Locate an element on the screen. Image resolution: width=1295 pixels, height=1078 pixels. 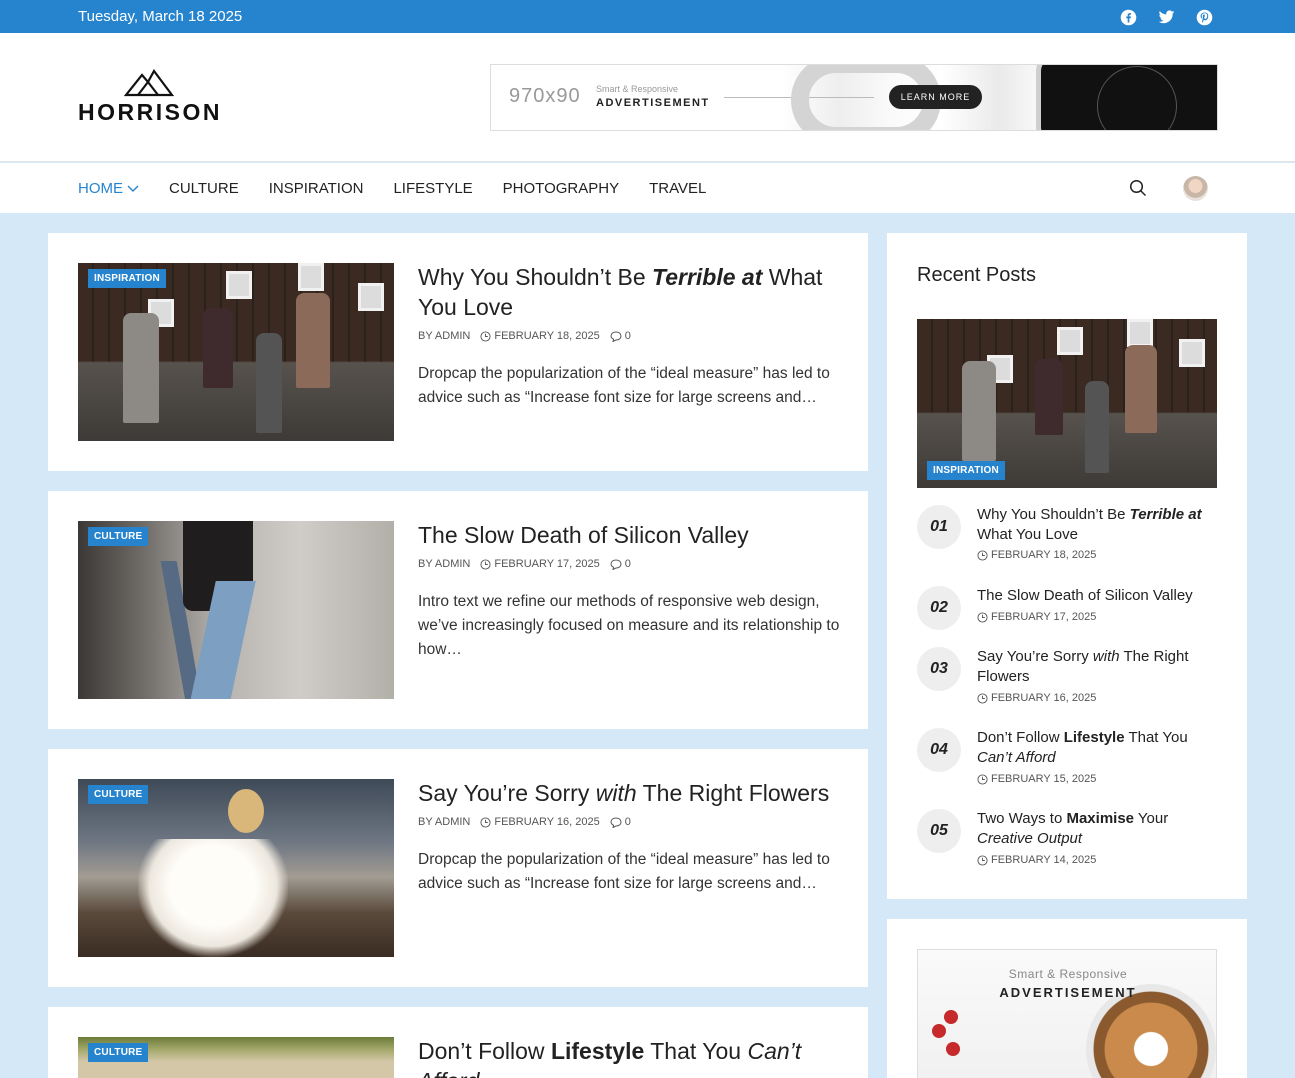
post-image-fashion-group is located at coordinates (236, 352).